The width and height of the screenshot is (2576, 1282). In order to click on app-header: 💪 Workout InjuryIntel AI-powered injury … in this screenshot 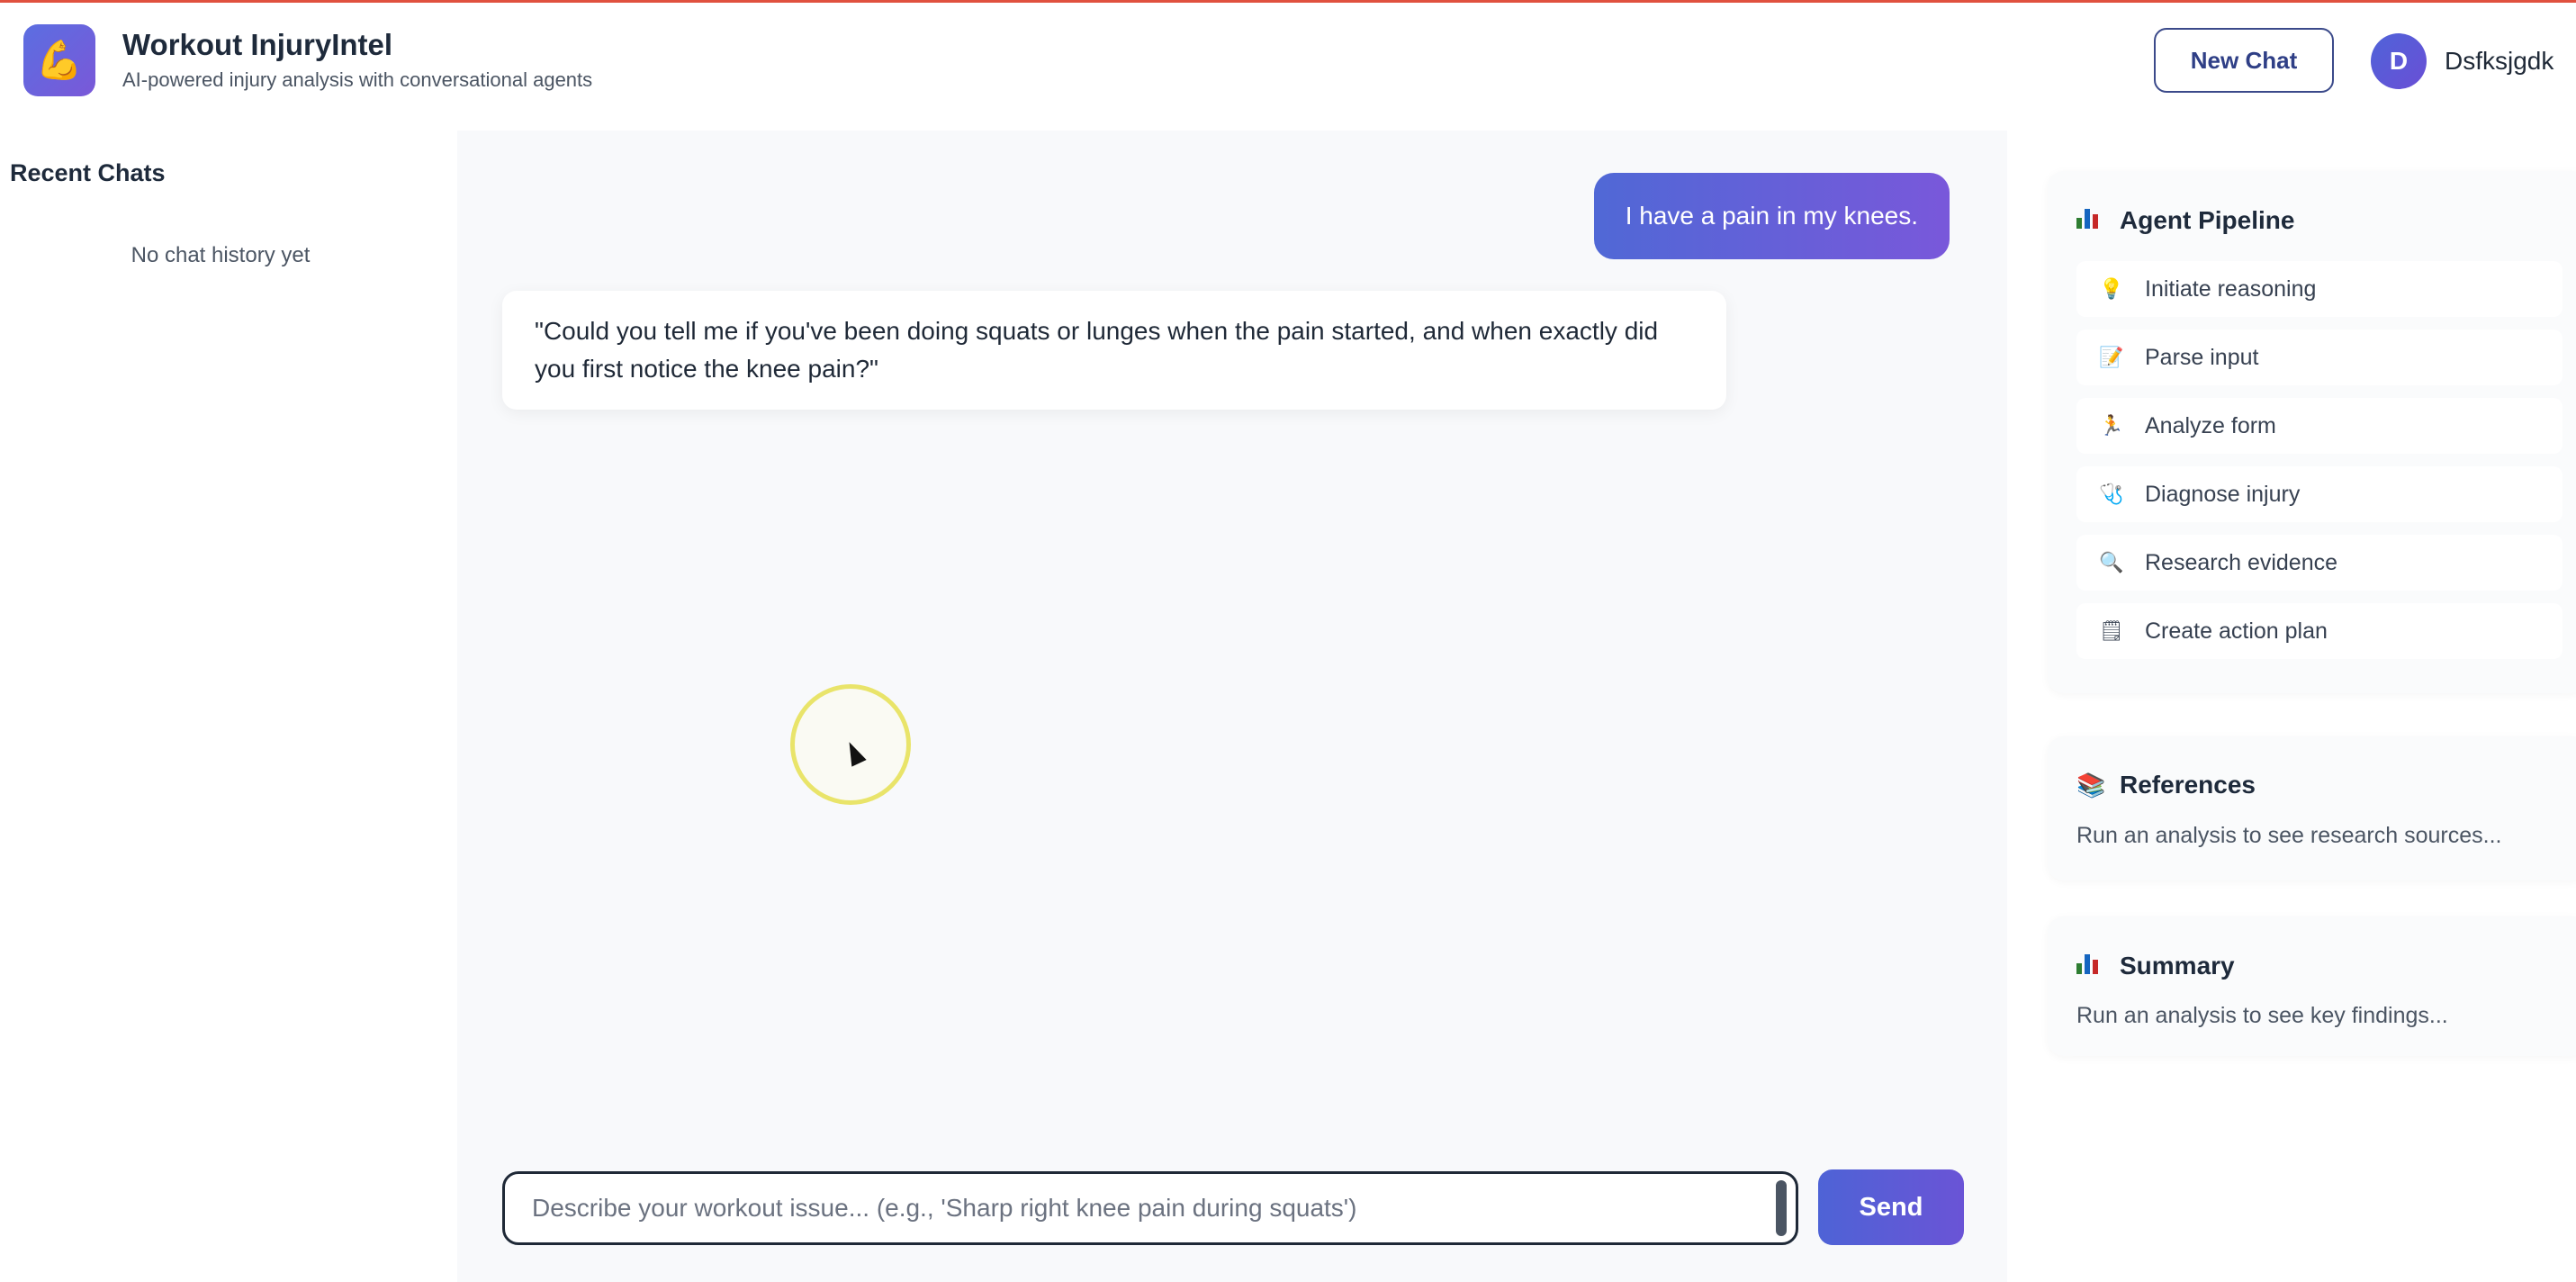, I will do `click(1288, 59)`.